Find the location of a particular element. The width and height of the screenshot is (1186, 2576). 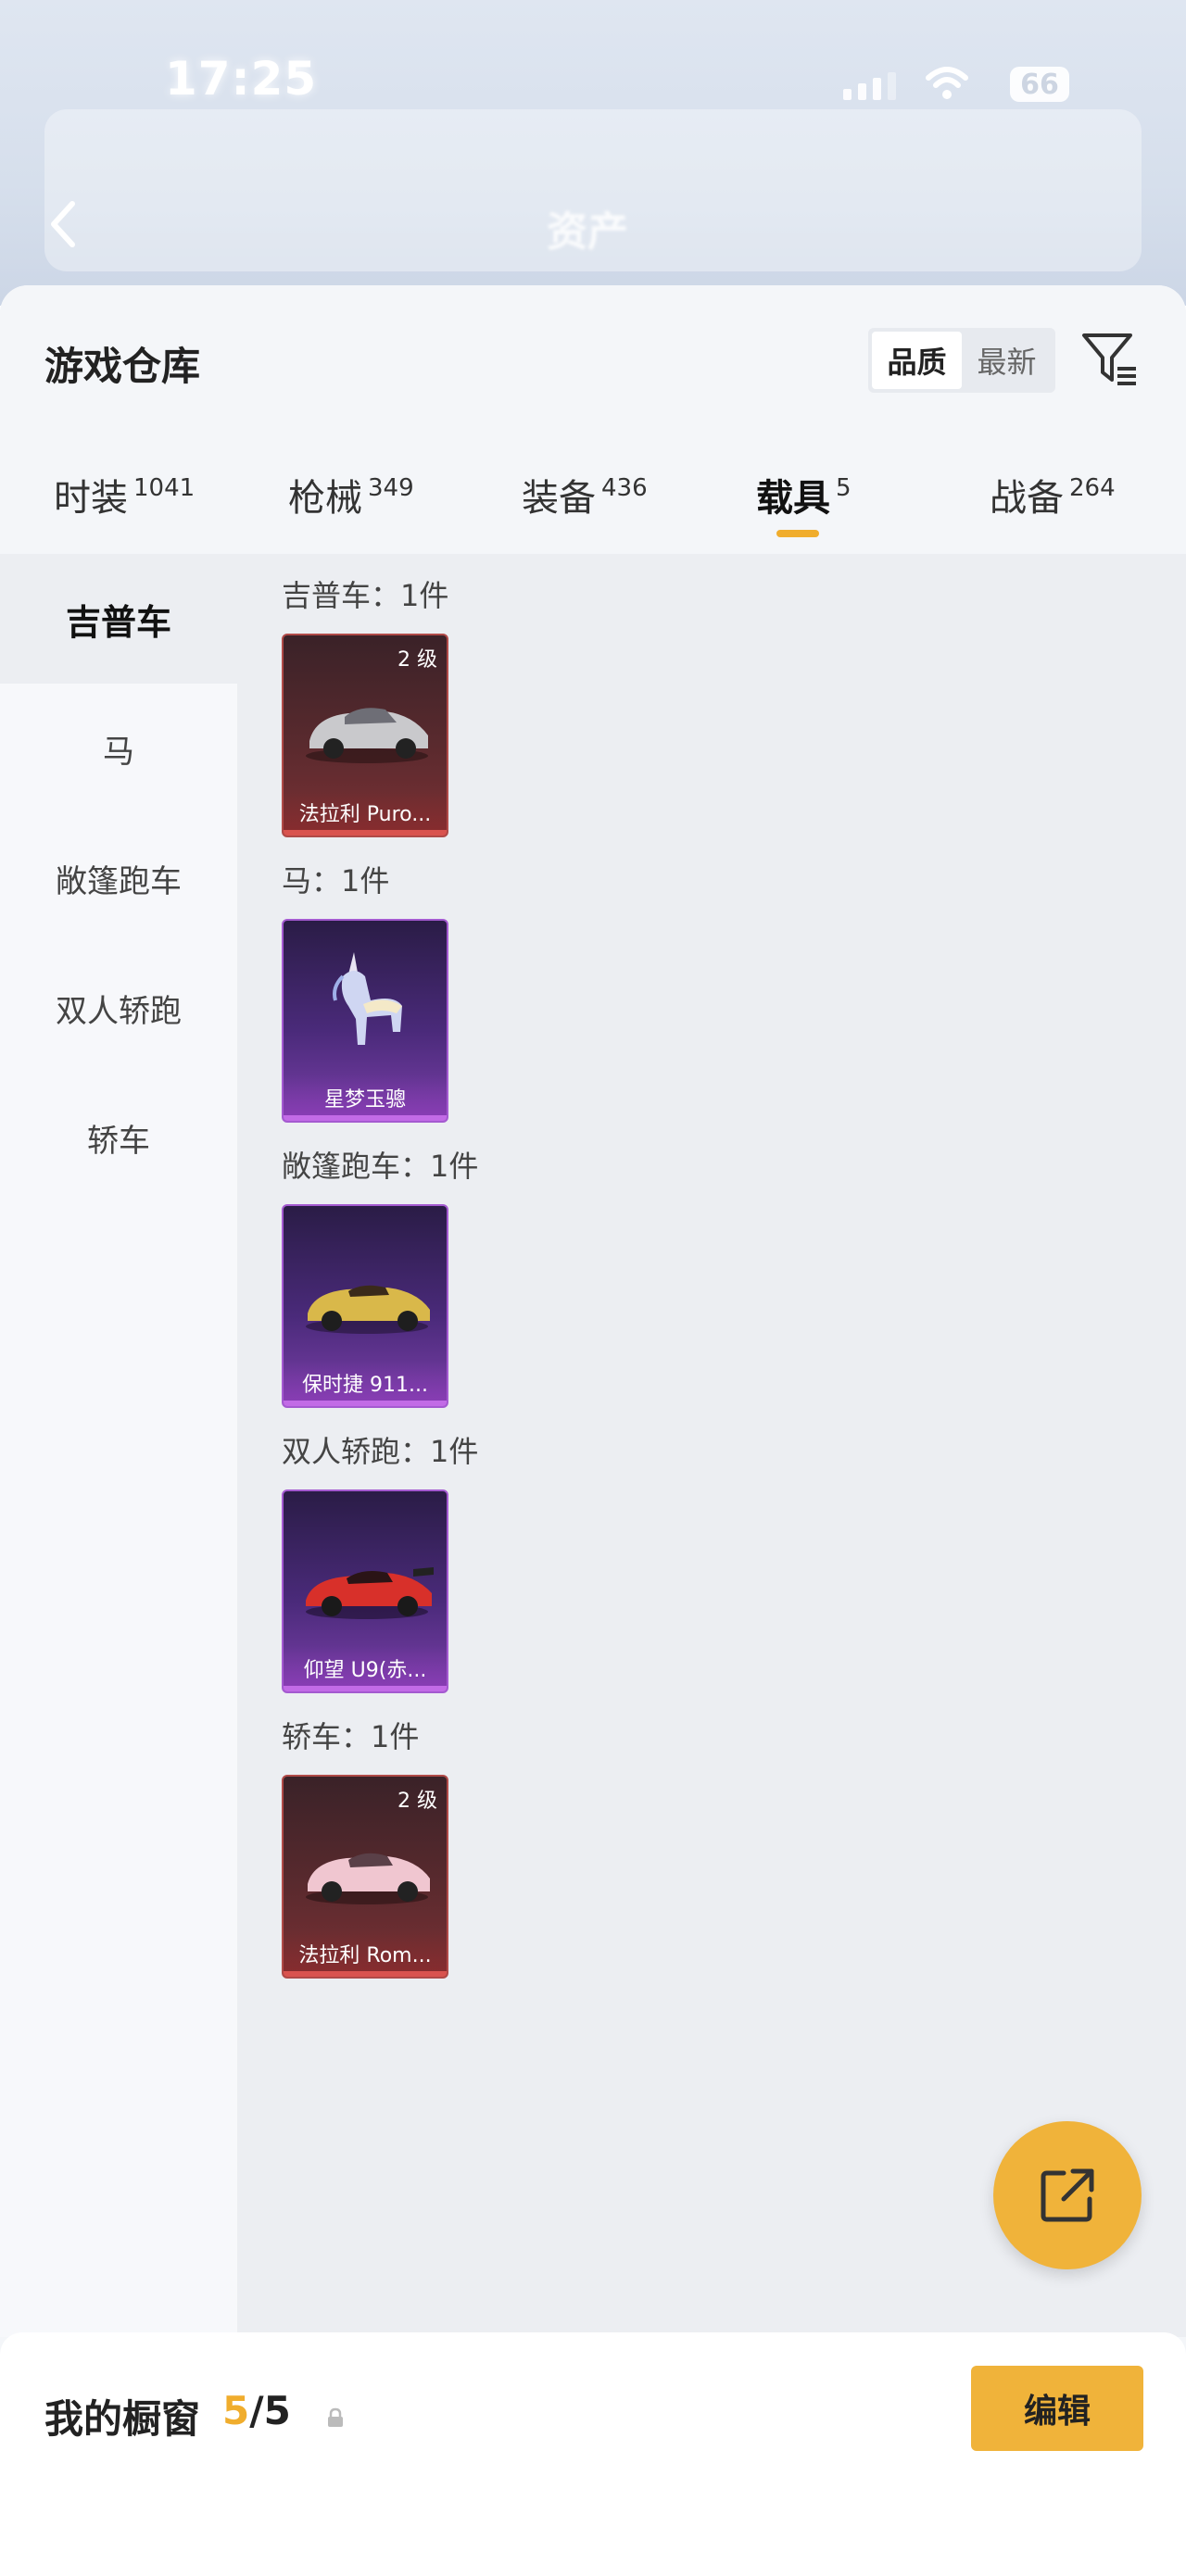

tab-equipment: 装备 436 is located at coordinates (585, 503).